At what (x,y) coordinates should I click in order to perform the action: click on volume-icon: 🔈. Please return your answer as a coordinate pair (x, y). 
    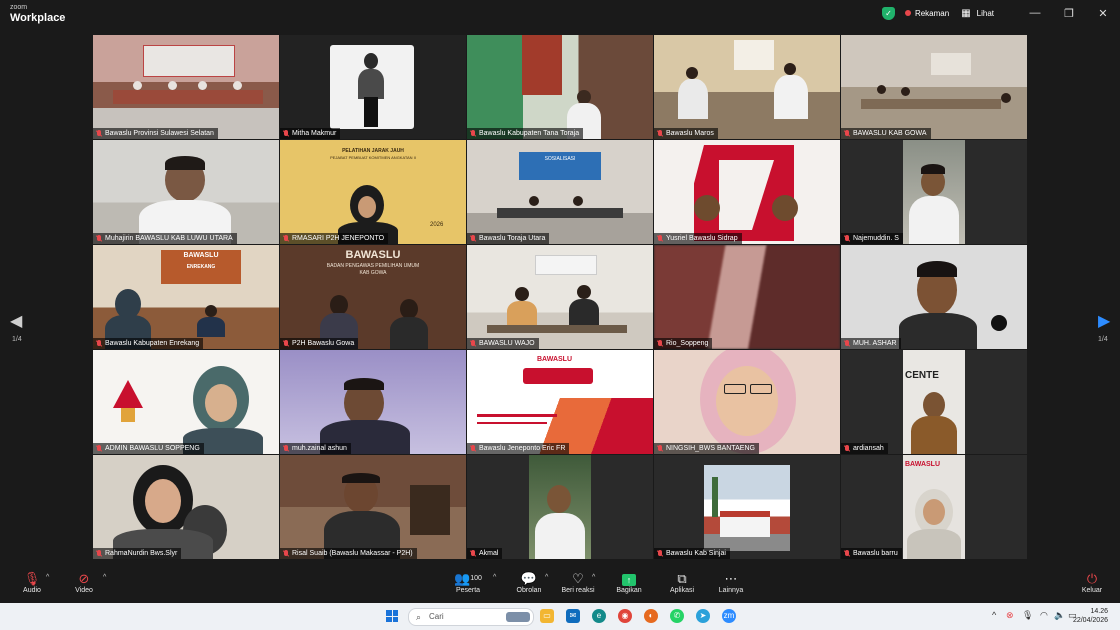
    Looking at the image, I should click on (1059, 615).